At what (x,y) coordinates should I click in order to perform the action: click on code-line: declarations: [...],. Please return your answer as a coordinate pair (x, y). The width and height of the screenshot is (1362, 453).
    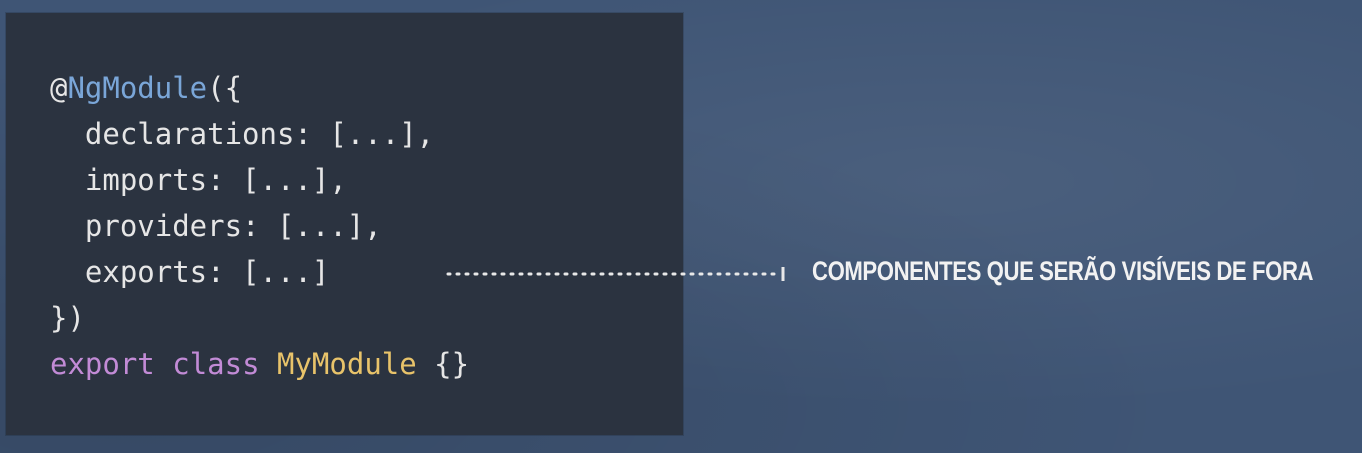
    Looking at the image, I should click on (259, 134).